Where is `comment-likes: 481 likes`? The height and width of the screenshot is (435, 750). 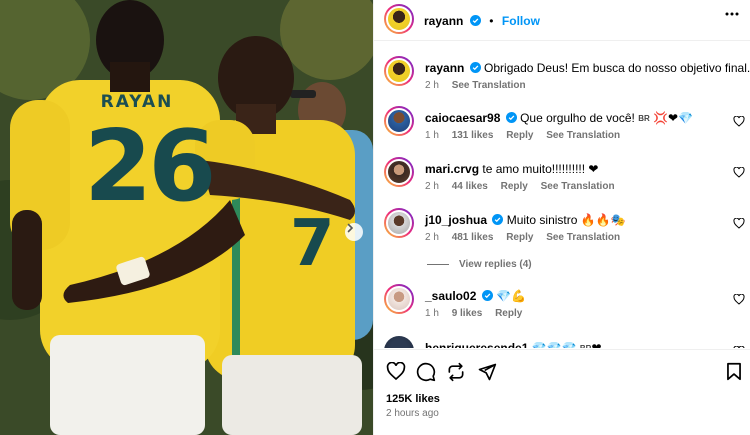 comment-likes: 481 likes is located at coordinates (473, 237).